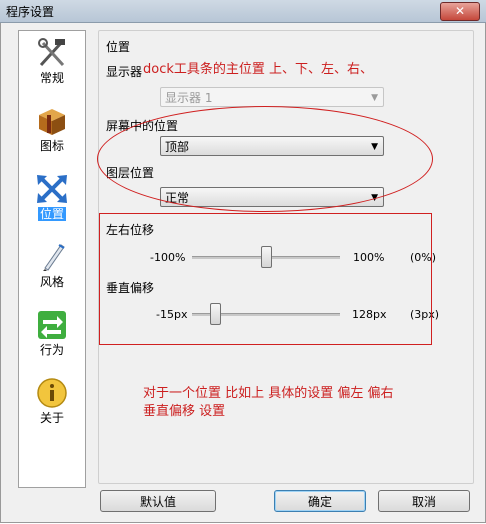 This screenshot has height=524, width=486. Describe the element at coordinates (272, 97) in the screenshot. I see `monitor-select: 显示器 1 ▼` at that location.